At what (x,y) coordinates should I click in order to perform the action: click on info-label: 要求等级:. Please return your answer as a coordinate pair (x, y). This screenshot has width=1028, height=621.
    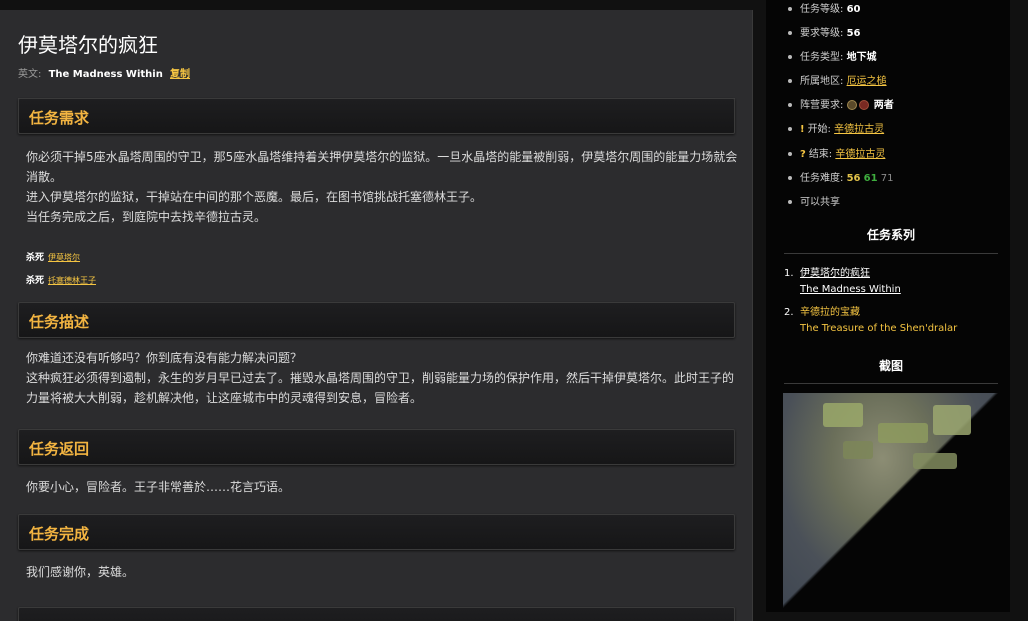
    Looking at the image, I should click on (822, 33).